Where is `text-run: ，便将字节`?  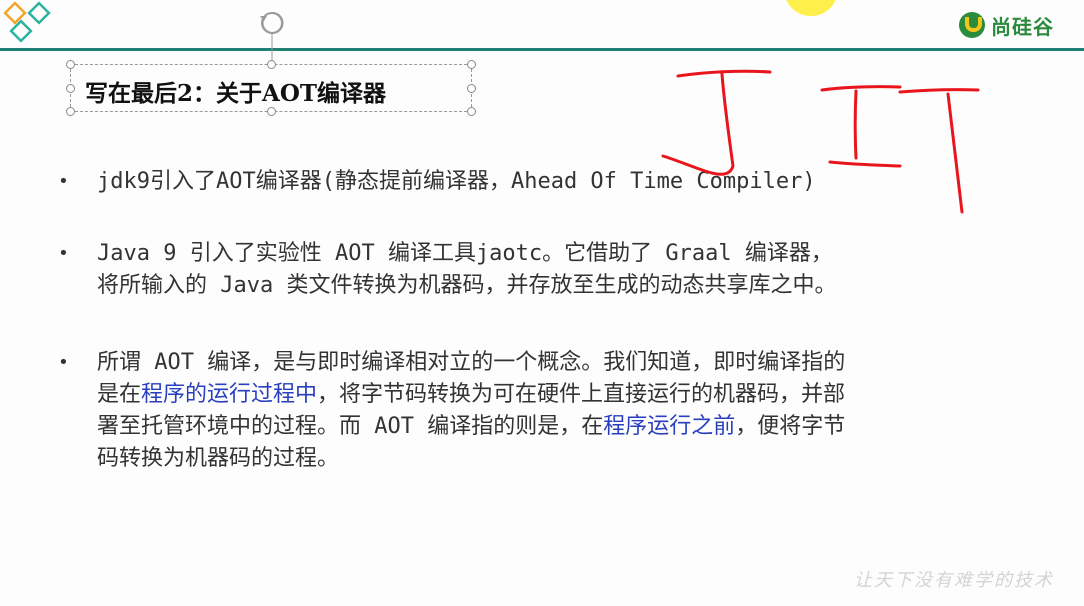
text-run: ，便将字节 is located at coordinates (790, 426).